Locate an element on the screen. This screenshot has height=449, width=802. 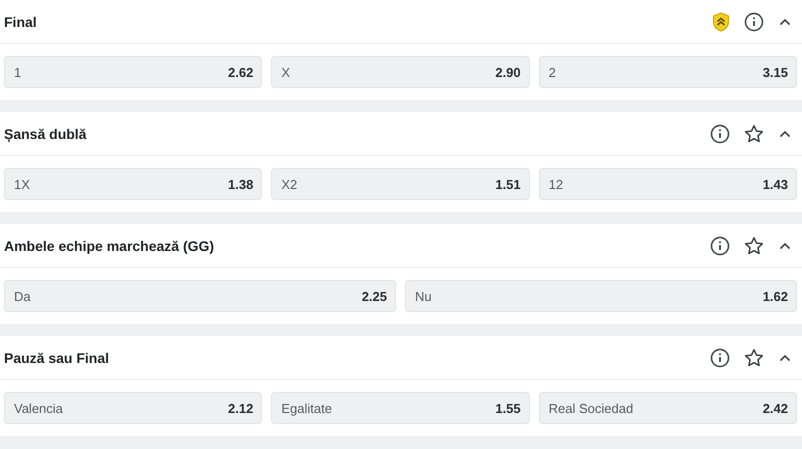
market-title: Pauză sau Final is located at coordinates (57, 358).